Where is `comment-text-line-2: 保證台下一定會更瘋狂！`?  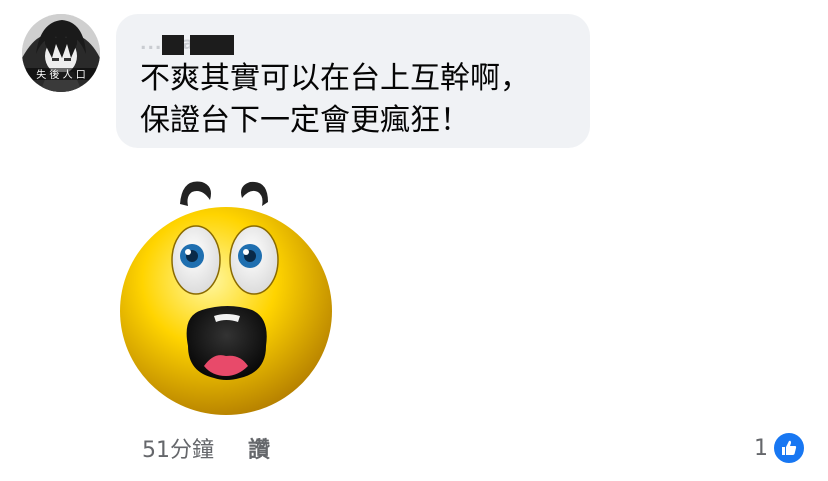
comment-text-line-2: 保證台下一定會更瘋狂！ is located at coordinates (305, 120).